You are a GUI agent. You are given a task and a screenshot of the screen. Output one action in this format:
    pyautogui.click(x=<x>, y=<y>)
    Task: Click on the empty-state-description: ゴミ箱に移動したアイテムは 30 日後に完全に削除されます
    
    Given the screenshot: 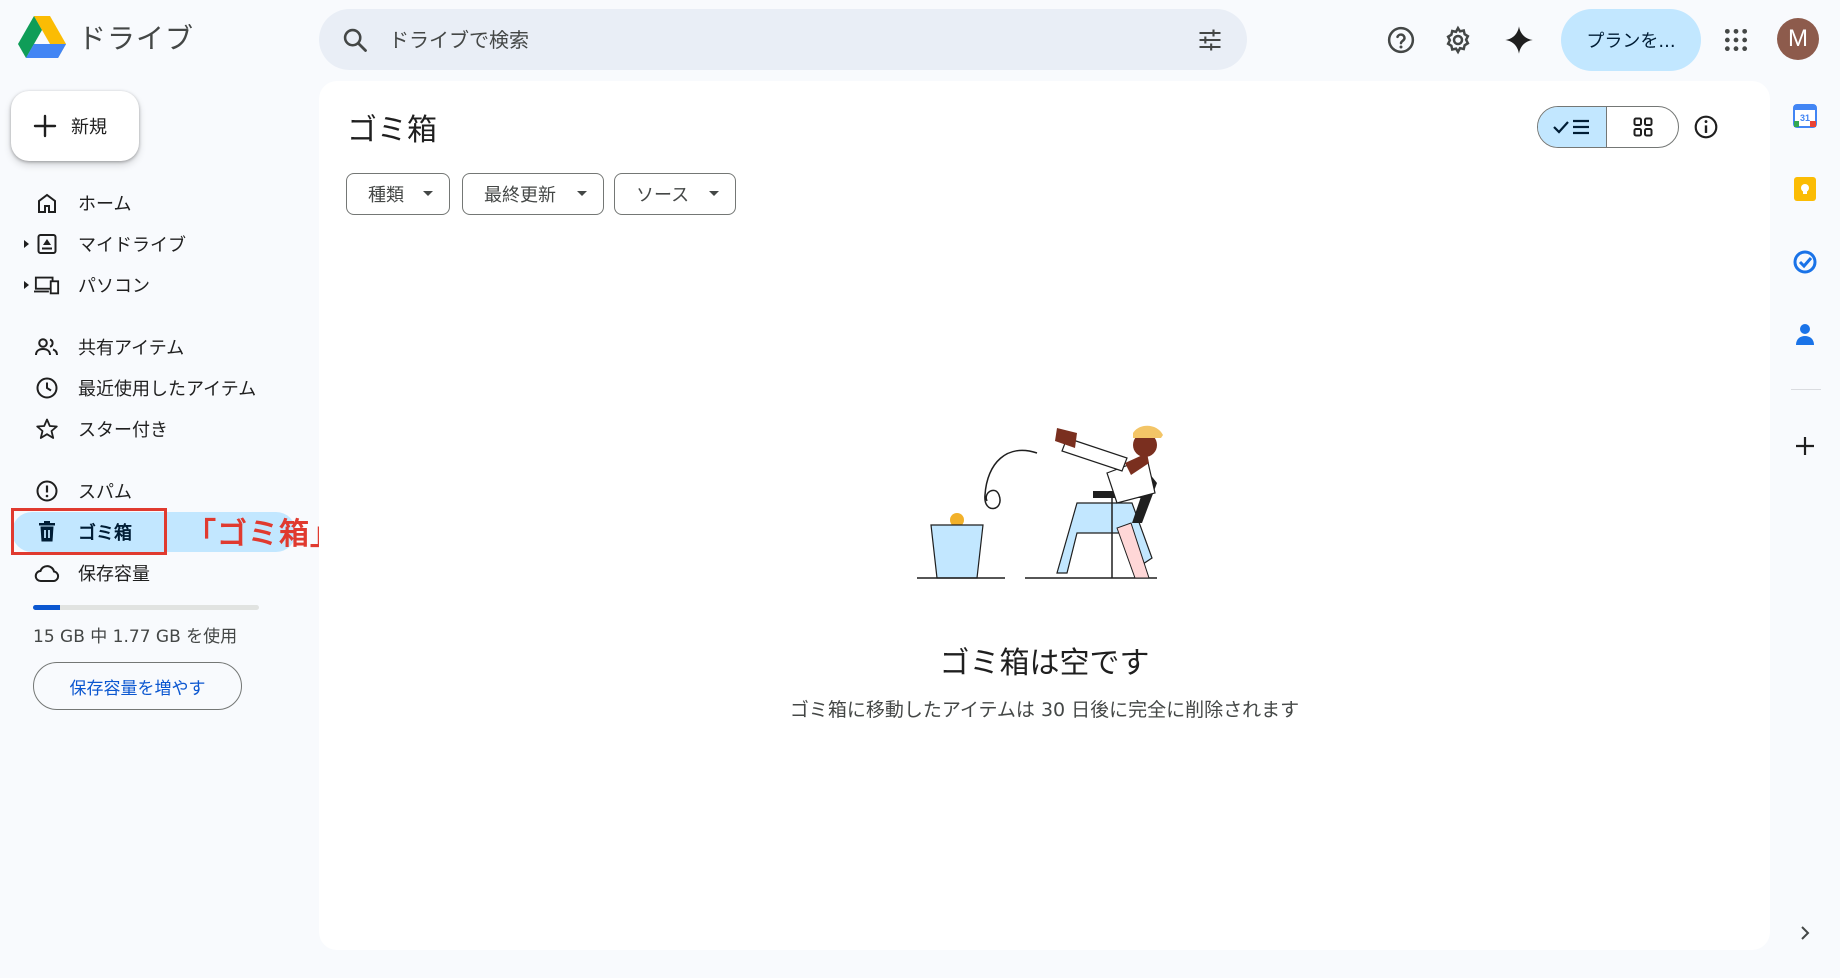 What is the action you would take?
    pyautogui.click(x=1044, y=710)
    